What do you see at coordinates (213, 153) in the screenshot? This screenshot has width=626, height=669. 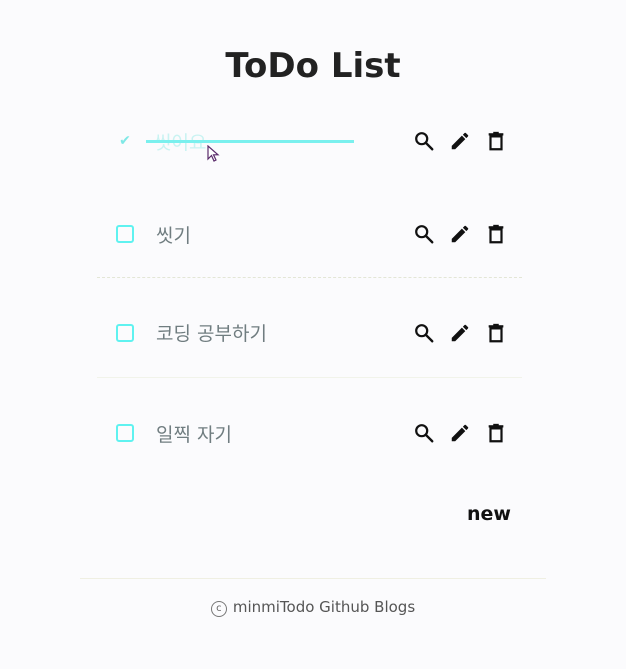 I see `mouse-cursor-icon` at bounding box center [213, 153].